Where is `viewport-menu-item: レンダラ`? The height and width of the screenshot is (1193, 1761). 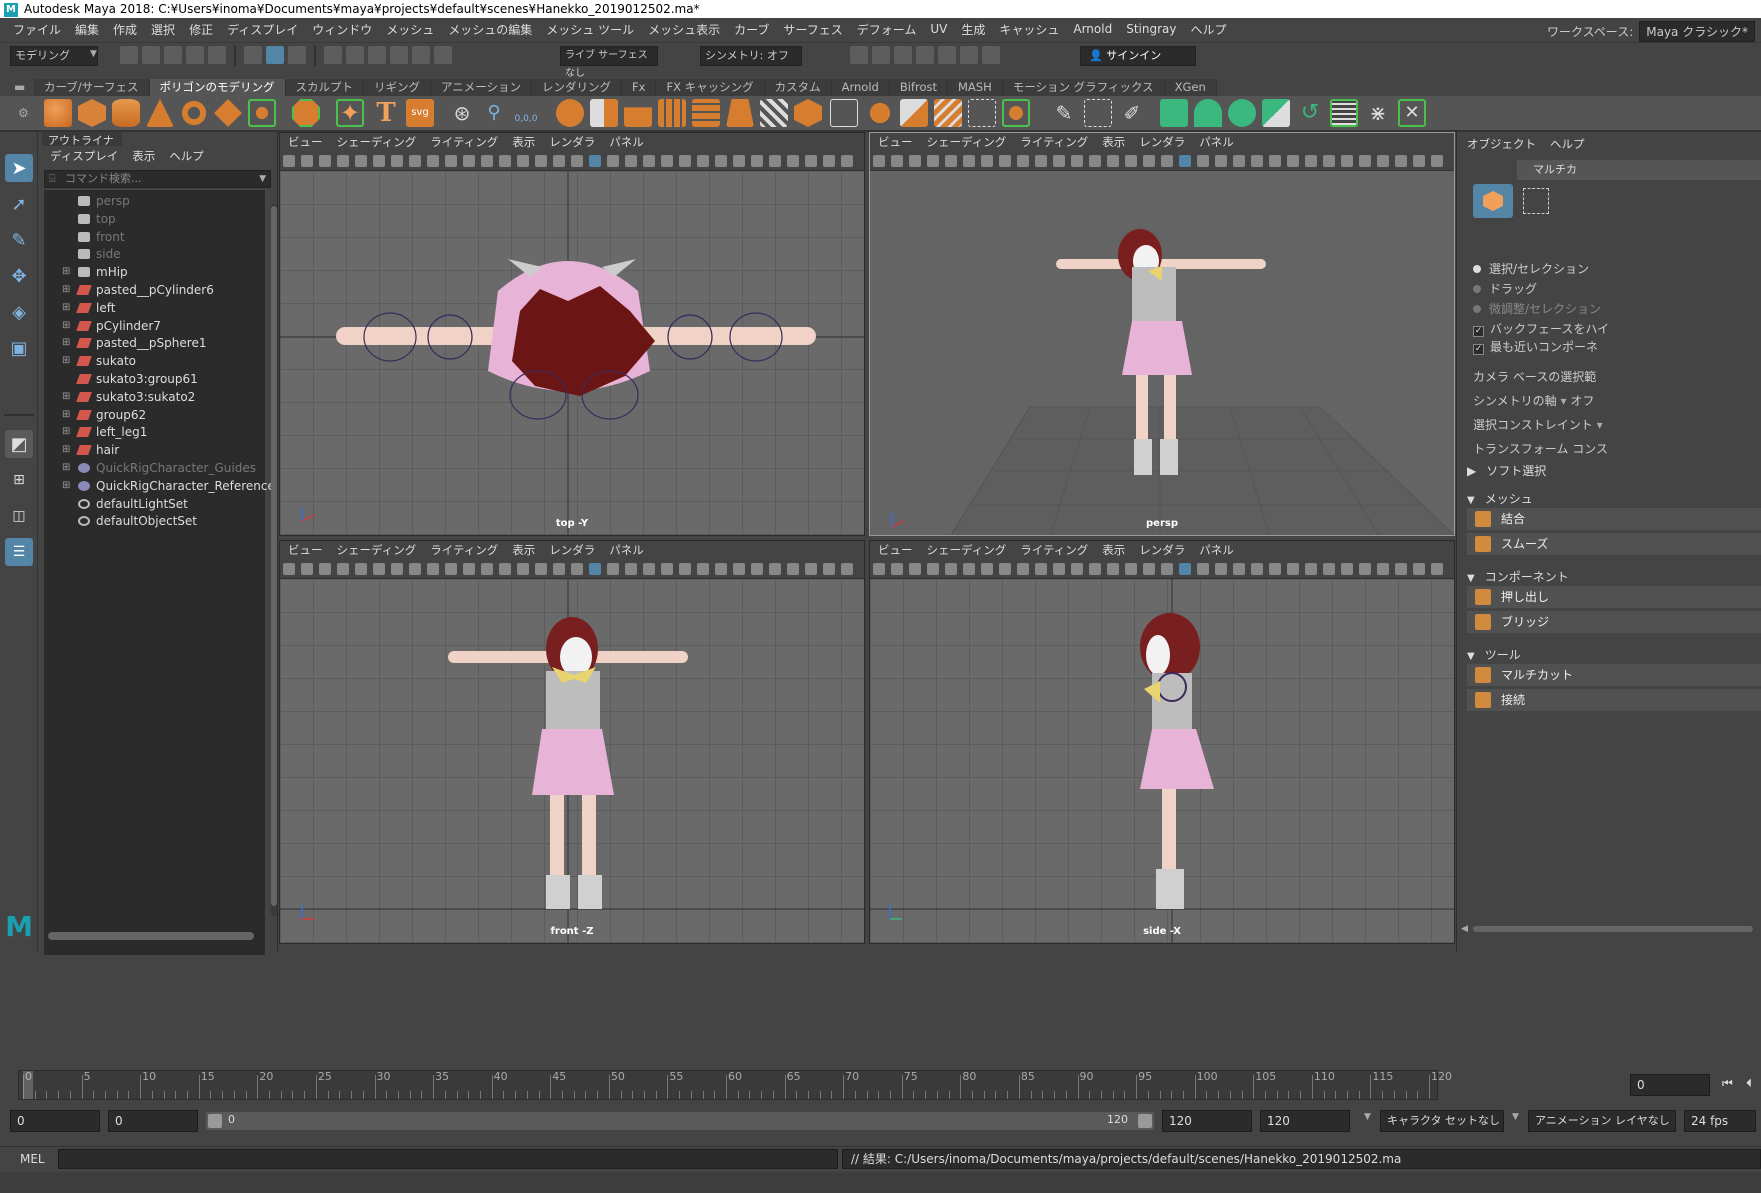
viewport-menu-item: レンダラ is located at coordinates (572, 550).